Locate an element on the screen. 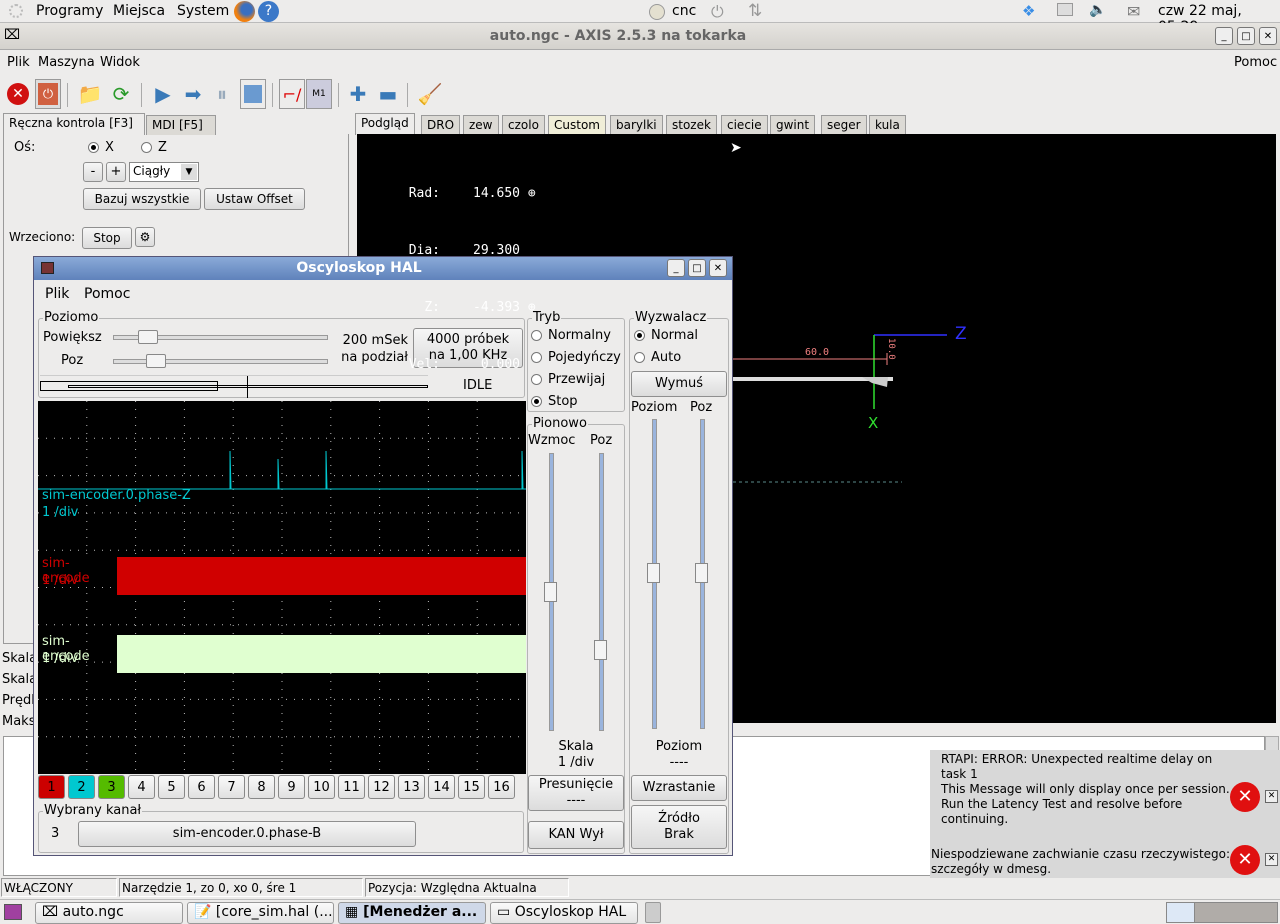 The image size is (1280, 924). offset-button: Presunięcie ---- is located at coordinates (576, 793).